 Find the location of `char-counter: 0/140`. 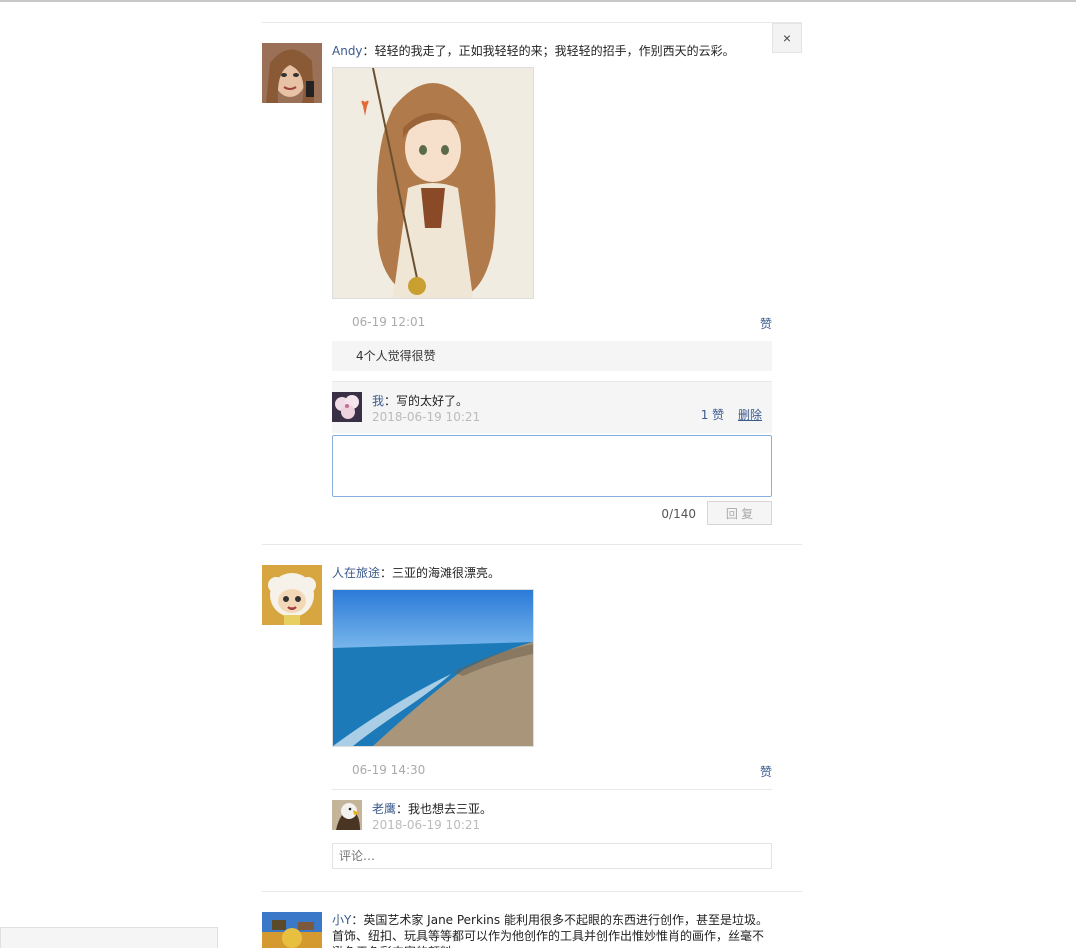

char-counter: 0/140 is located at coordinates (678, 514).